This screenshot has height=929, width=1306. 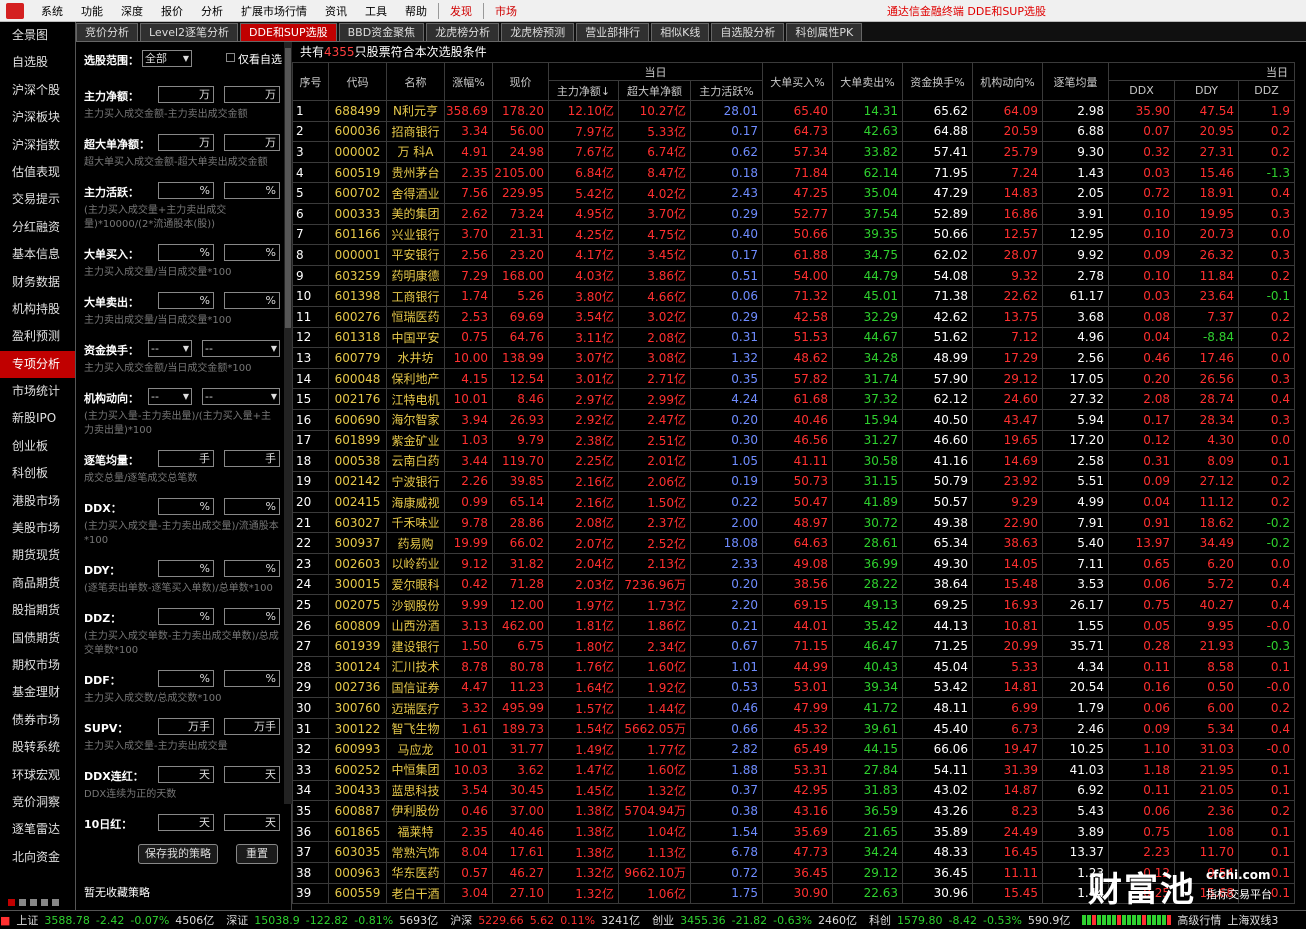 What do you see at coordinates (107, 32) in the screenshot?
I see `tab-item: 竞价分析` at bounding box center [107, 32].